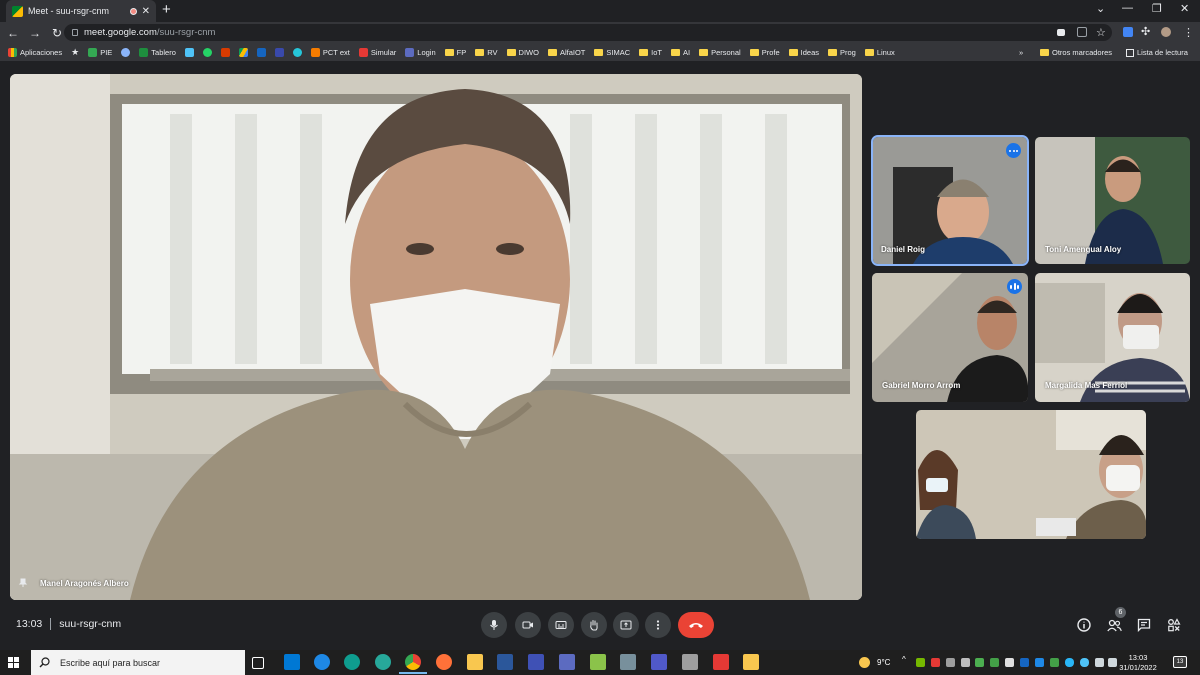 The height and width of the screenshot is (675, 1200). Describe the element at coordinates (13, 33) in the screenshot. I see `back-button: ←` at that location.